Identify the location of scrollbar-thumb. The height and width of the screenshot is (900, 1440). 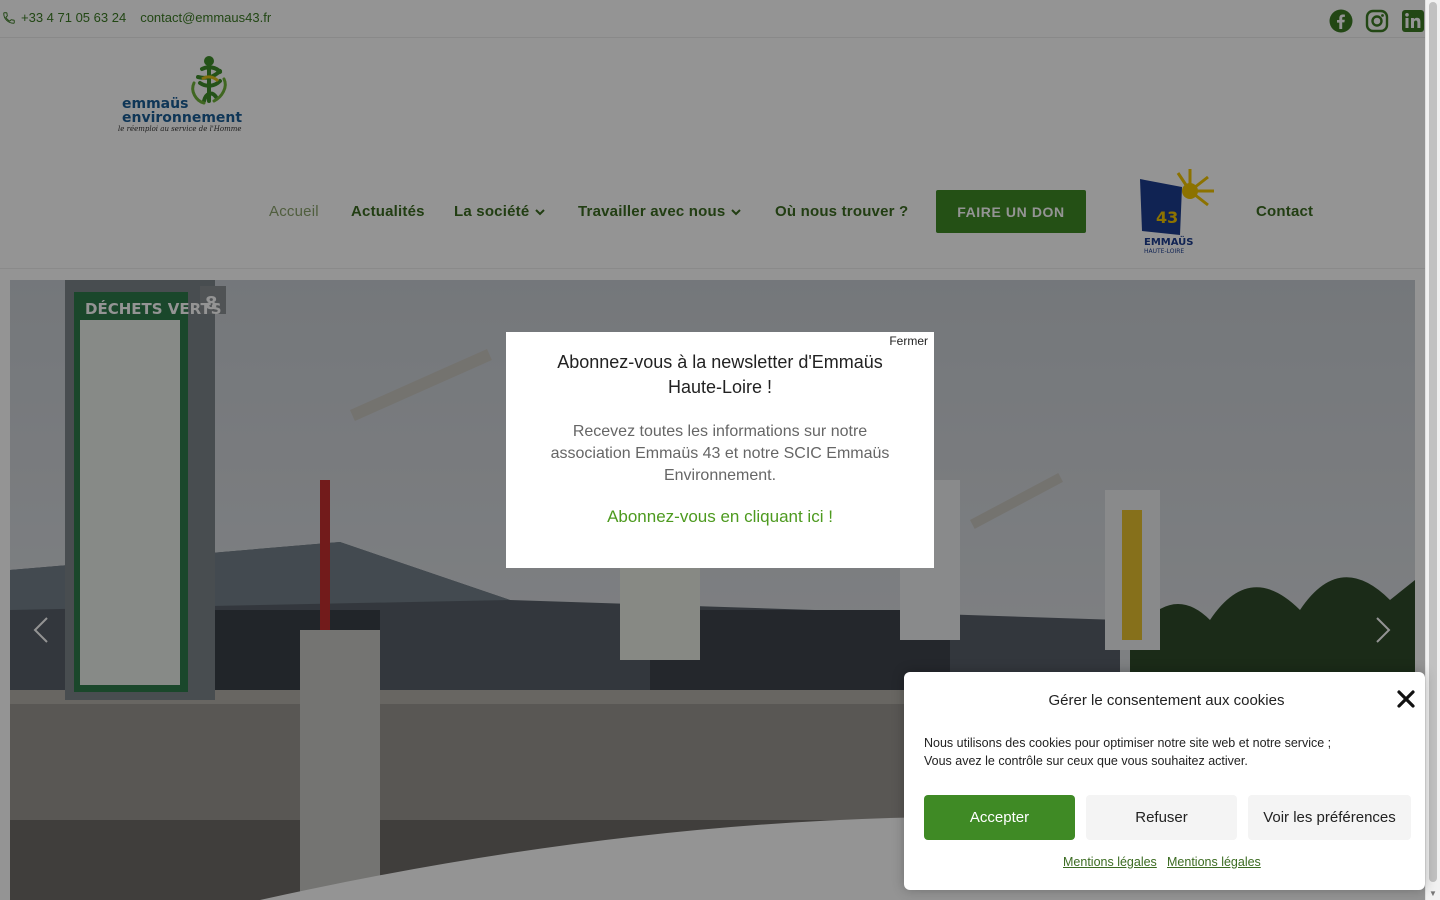
(1433, 442).